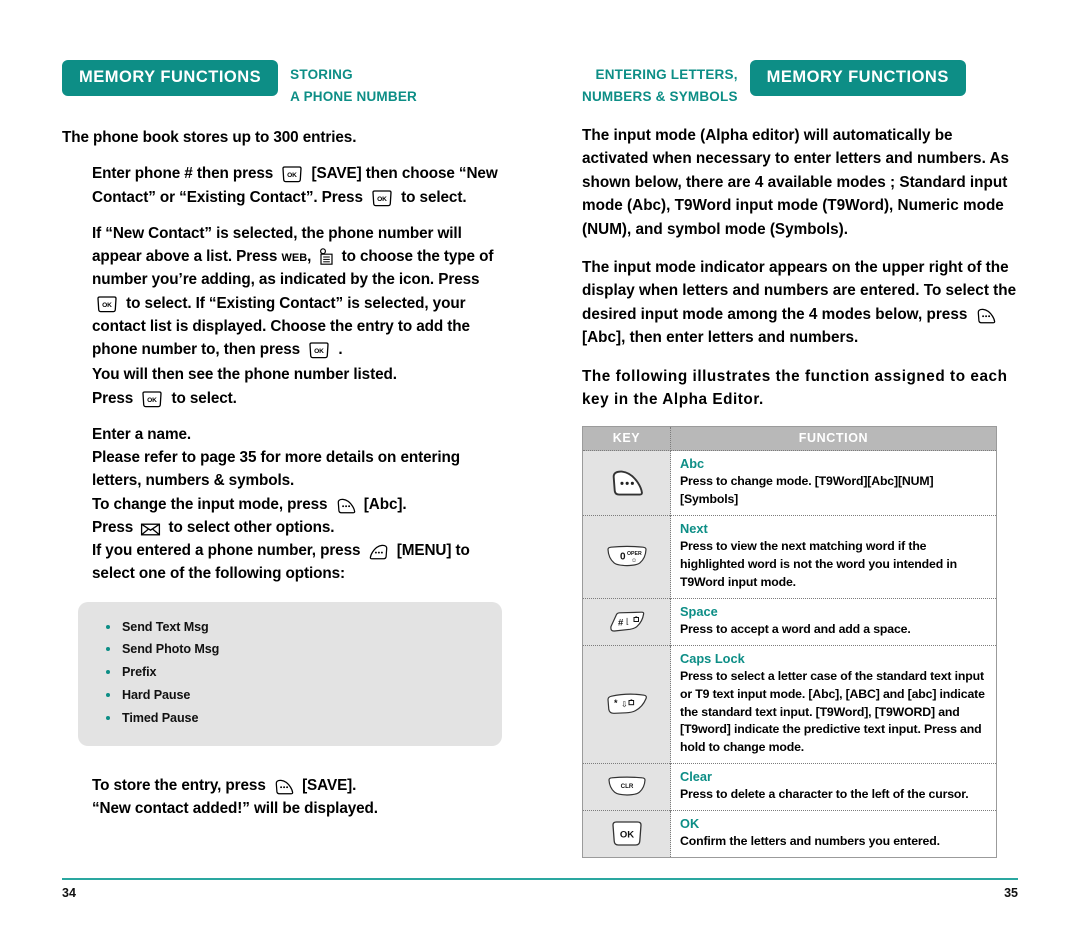 This screenshot has height=932, width=1080. What do you see at coordinates (113, 398) in the screenshot?
I see `p3-text-b: Press` at bounding box center [113, 398].